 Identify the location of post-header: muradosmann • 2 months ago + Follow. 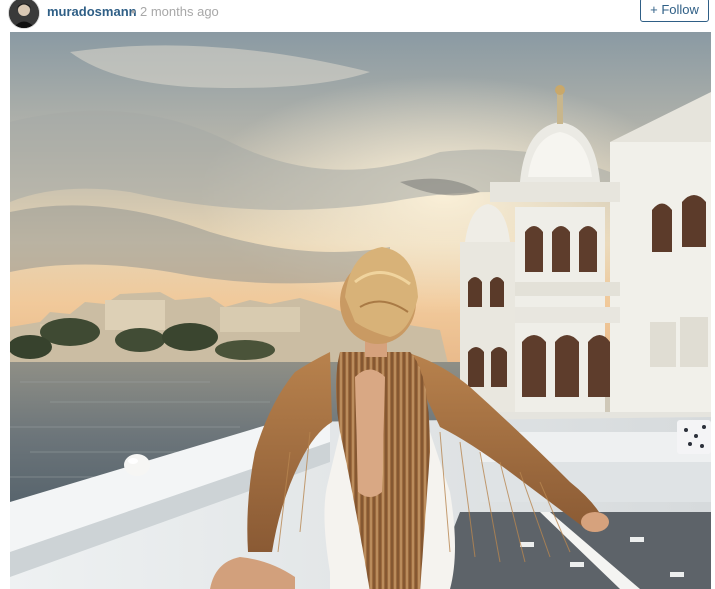
(357, 14).